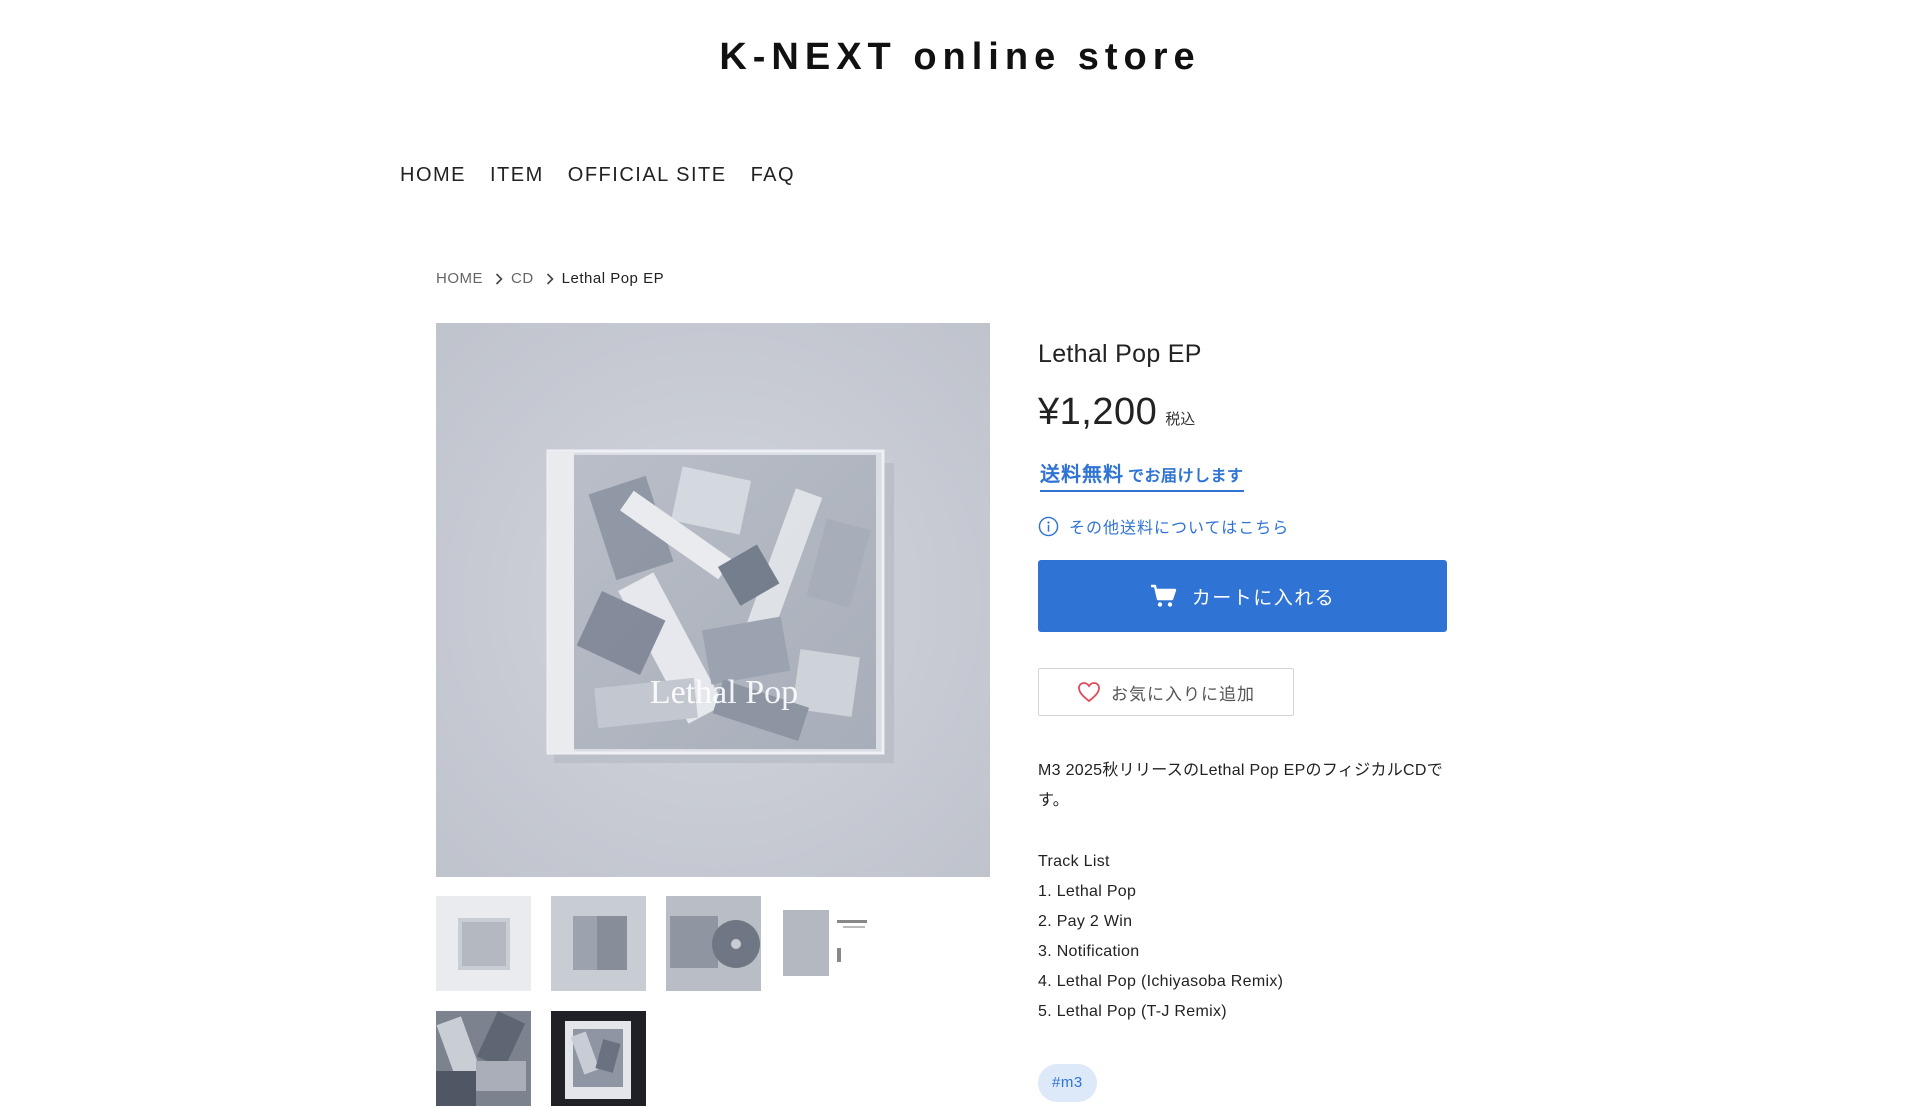 The image size is (1920, 1108). Describe the element at coordinates (1087, 891) in the screenshot. I see `track-item: 1. Lethal Pop` at that location.